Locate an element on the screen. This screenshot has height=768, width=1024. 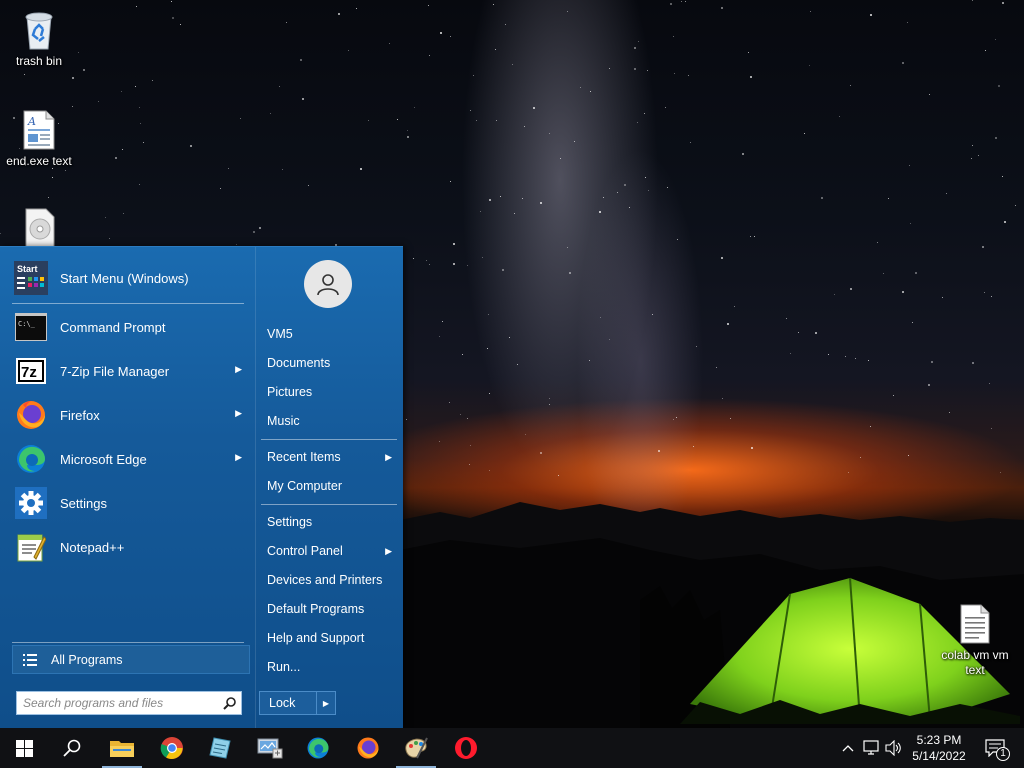
pinned-7zip-file-manager: 7z 7-Zip File Manager ▶ is located at coordinates (131, 371).